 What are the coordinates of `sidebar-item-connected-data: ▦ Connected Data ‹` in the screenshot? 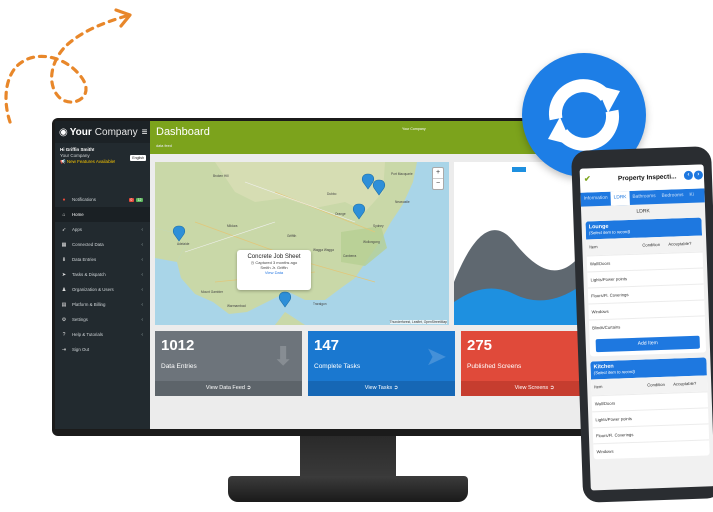 It's located at (102, 244).